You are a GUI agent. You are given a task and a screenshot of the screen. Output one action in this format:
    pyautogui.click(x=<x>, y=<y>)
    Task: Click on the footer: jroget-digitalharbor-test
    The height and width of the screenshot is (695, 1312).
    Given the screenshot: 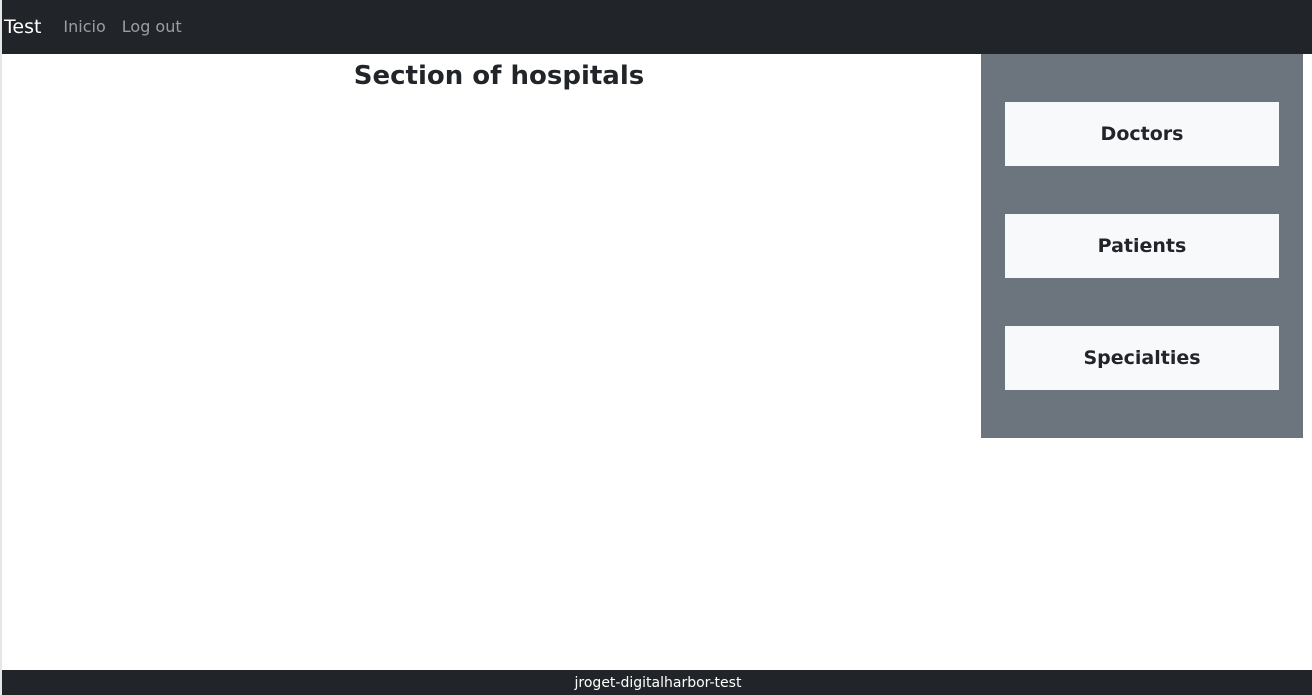 What is the action you would take?
    pyautogui.click(x=657, y=682)
    